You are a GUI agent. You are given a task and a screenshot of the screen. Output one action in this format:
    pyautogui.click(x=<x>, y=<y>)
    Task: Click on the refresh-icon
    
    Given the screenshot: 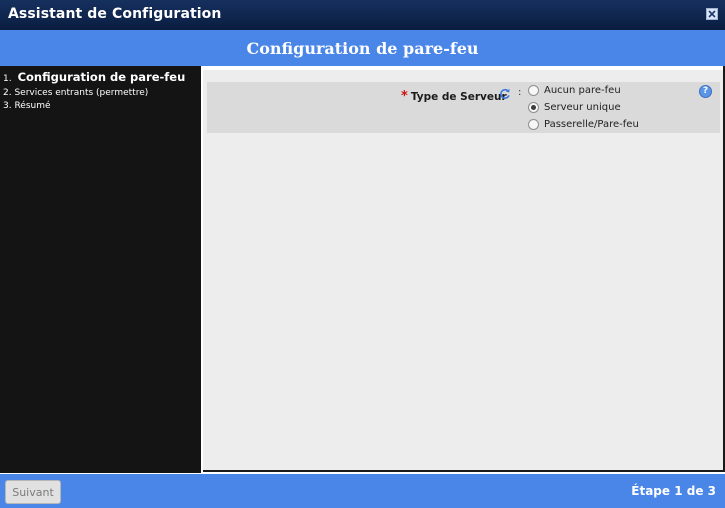 What is the action you would take?
    pyautogui.click(x=505, y=92)
    